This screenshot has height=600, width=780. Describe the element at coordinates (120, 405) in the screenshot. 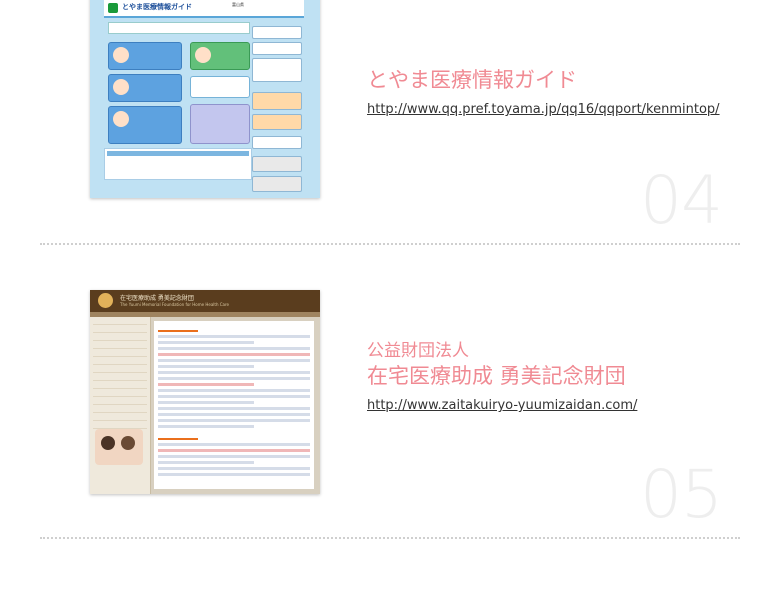

I see `thumb-sidebar` at that location.